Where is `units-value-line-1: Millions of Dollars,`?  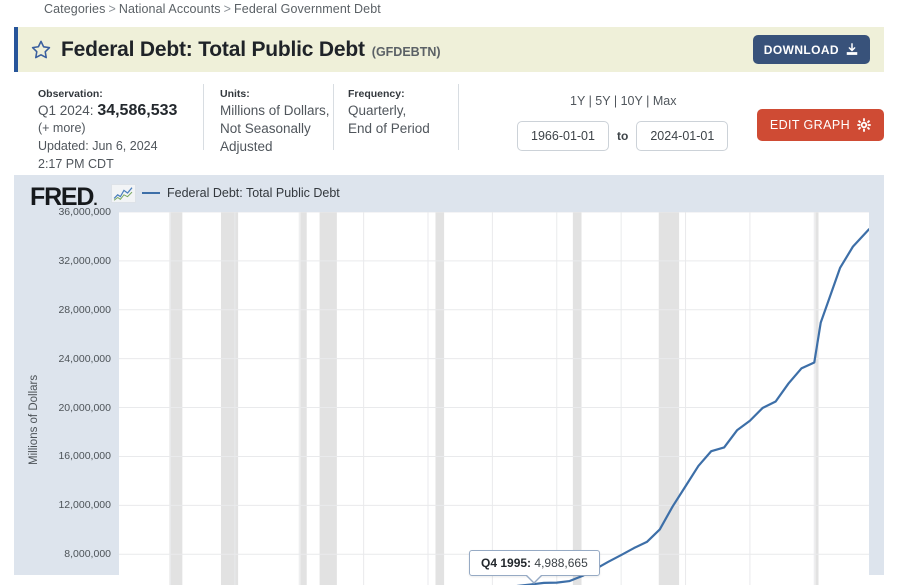
units-value-line-1: Millions of Dollars, is located at coordinates (275, 110).